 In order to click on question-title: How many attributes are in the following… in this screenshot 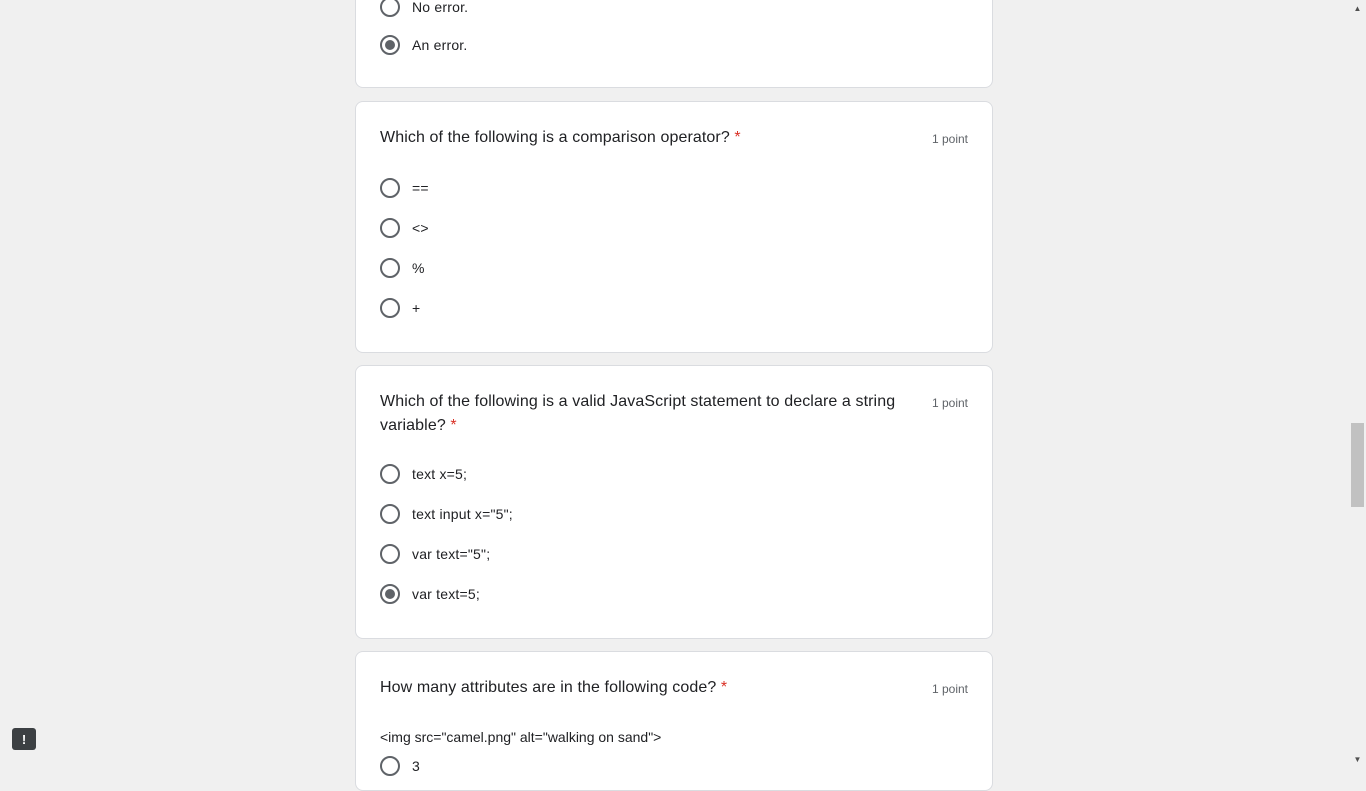, I will do `click(554, 687)`.